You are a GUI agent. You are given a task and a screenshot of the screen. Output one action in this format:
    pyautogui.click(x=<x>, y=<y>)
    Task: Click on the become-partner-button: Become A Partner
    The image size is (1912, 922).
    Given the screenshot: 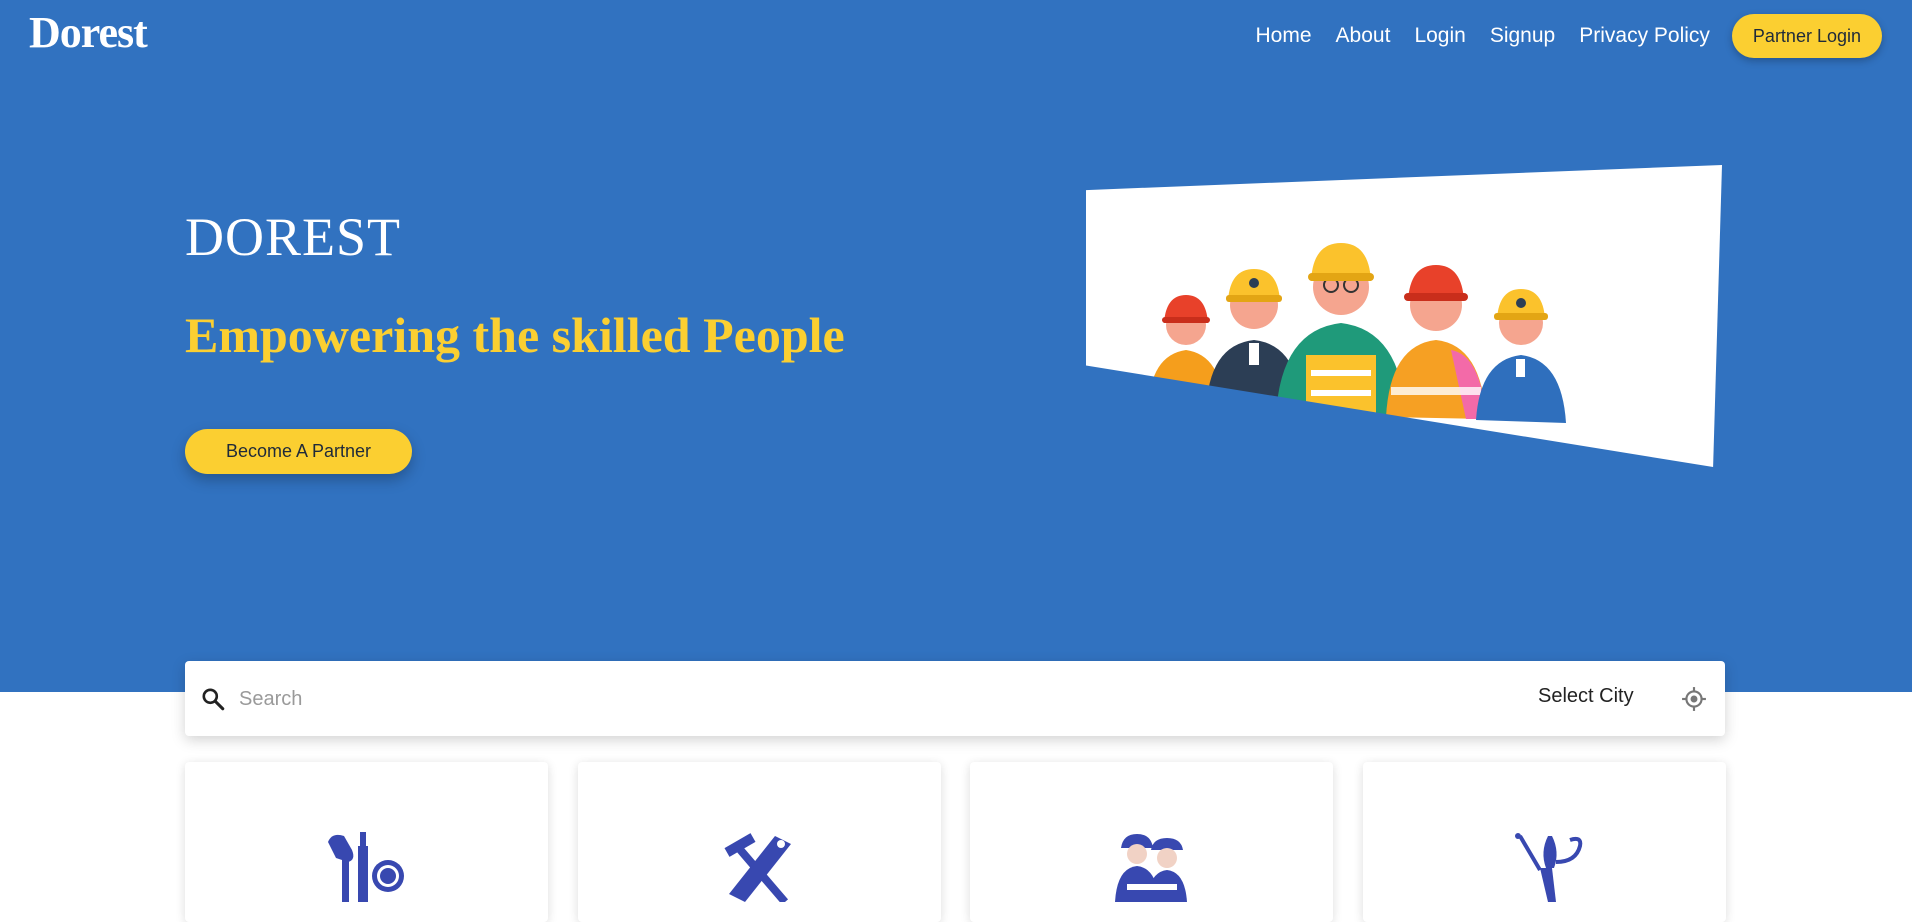 What is the action you would take?
    pyautogui.click(x=298, y=451)
    